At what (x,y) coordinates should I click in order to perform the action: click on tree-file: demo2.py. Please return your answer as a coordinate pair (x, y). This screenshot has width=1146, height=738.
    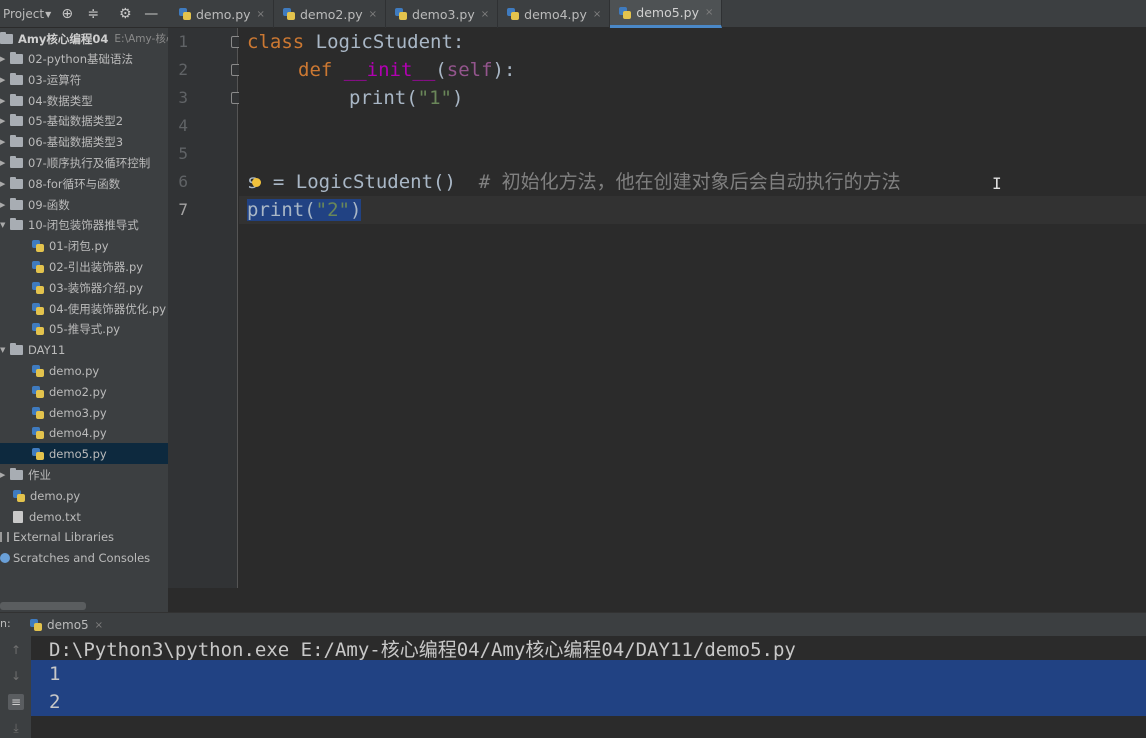
    Looking at the image, I should click on (69, 391).